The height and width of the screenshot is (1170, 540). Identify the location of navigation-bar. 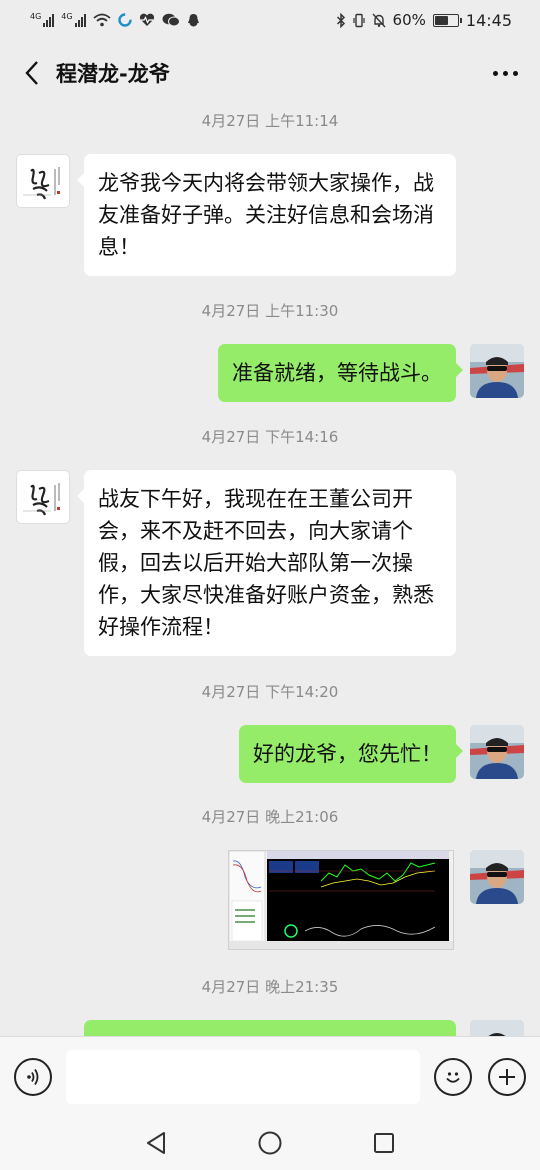
(270, 1143).